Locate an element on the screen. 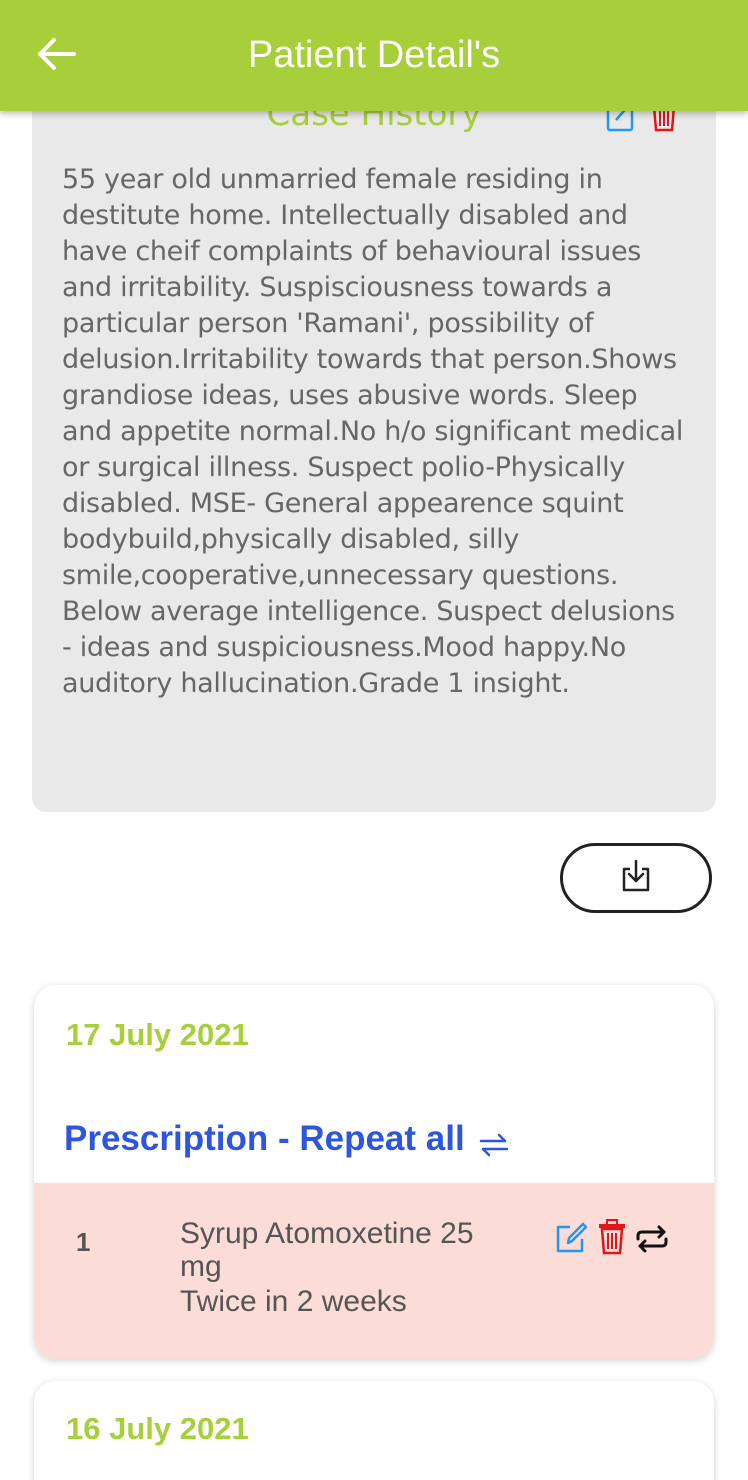 The image size is (748, 1480). edit-icon is located at coordinates (571, 1238).